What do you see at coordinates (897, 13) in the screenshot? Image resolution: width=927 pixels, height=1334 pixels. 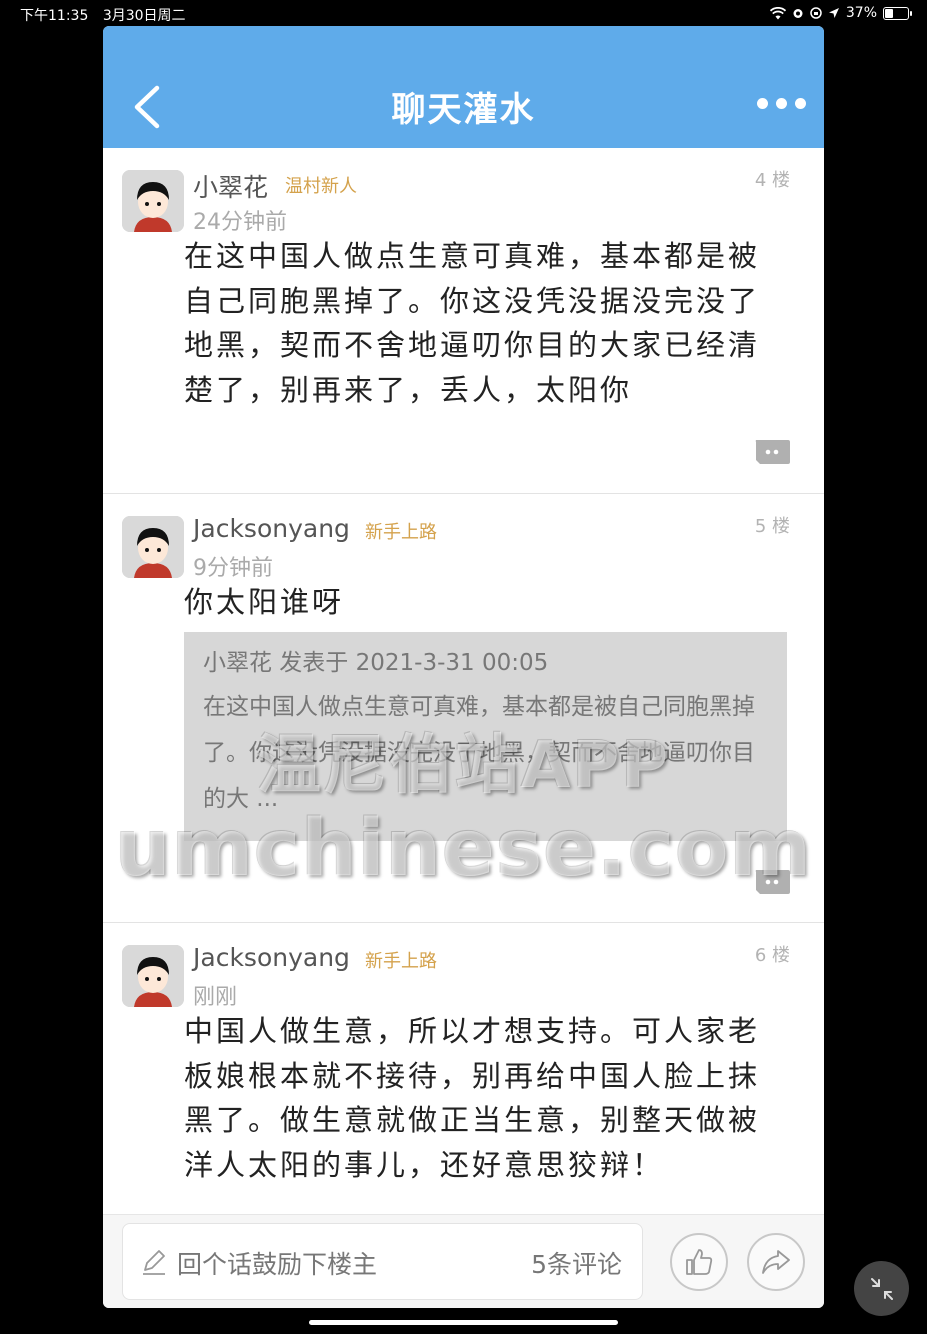 I see `battery-icon` at bounding box center [897, 13].